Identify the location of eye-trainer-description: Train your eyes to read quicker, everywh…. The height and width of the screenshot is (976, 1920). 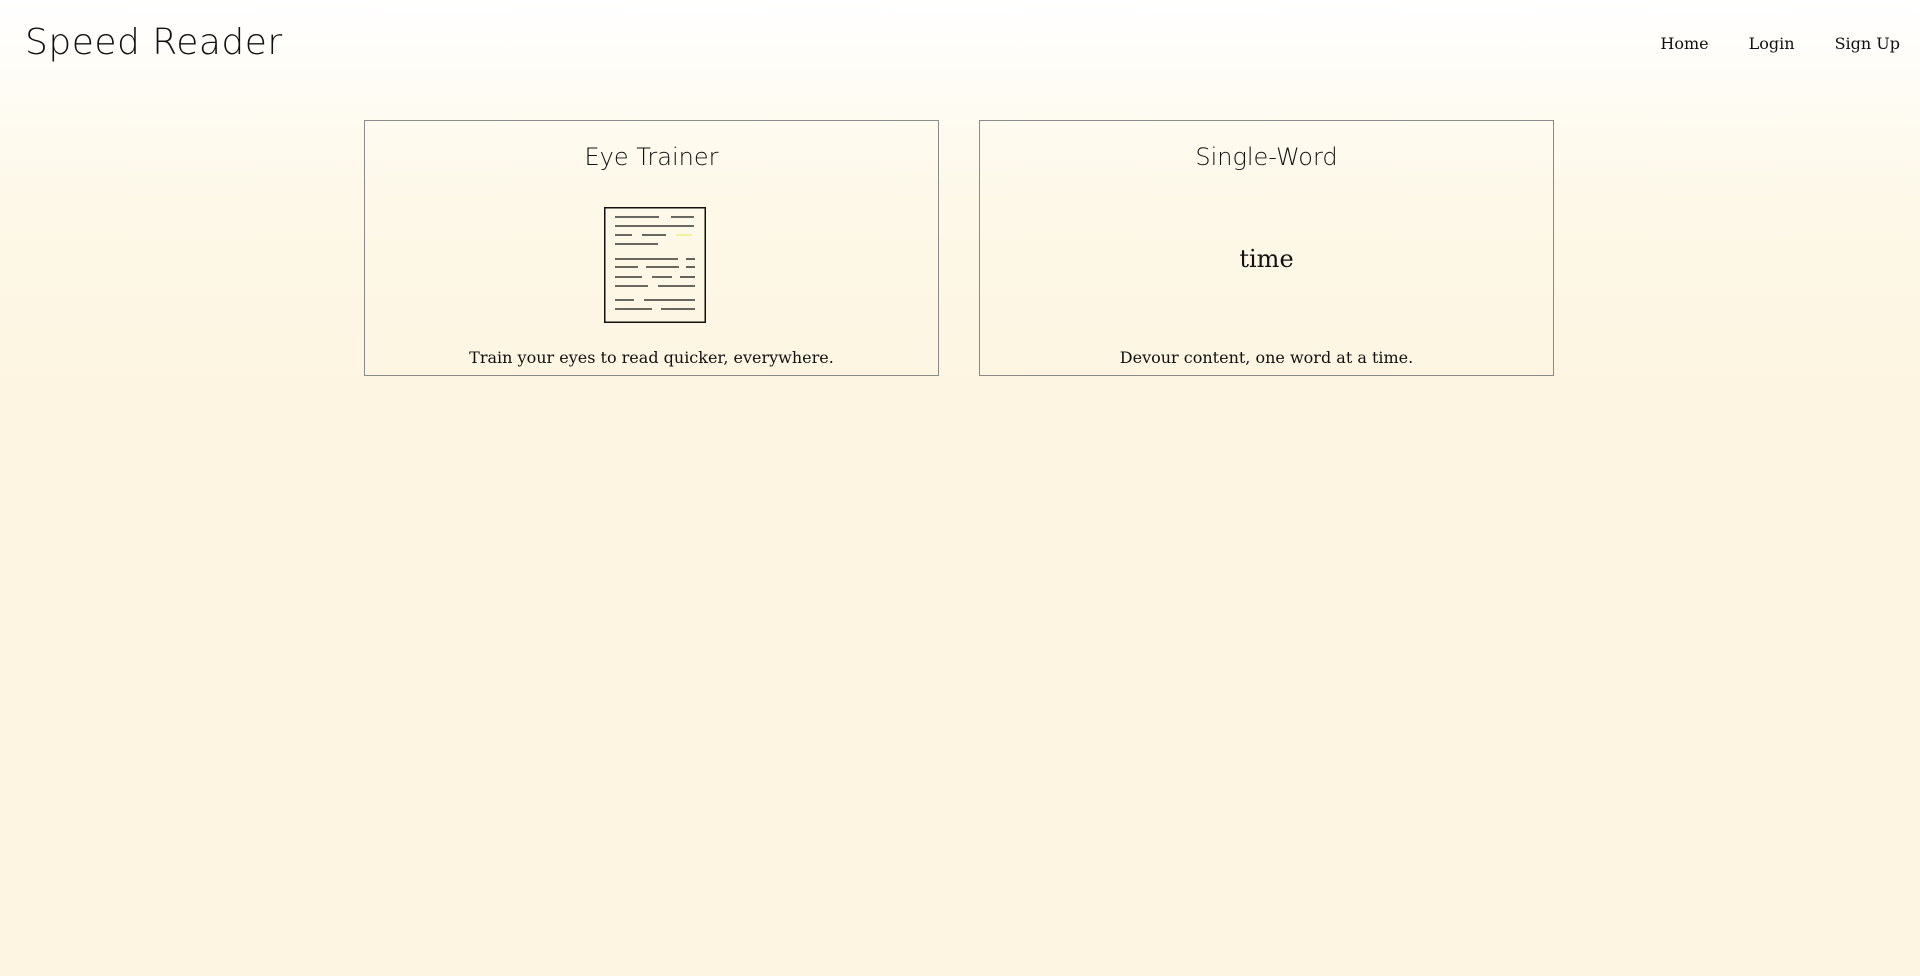
(651, 357).